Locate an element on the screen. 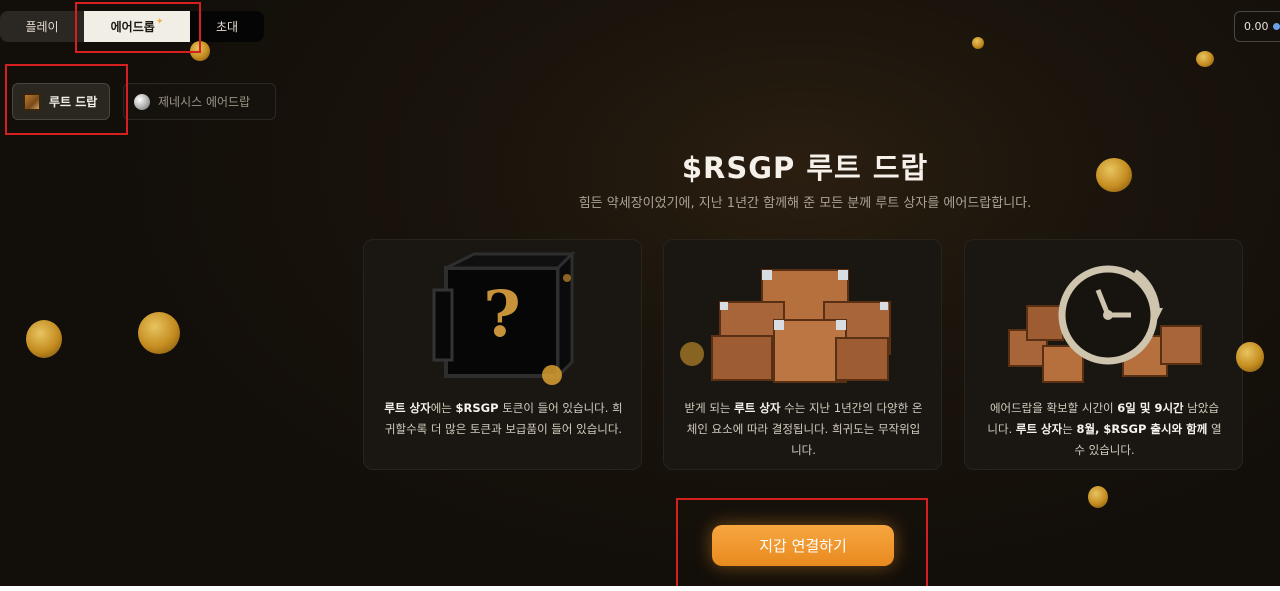 The width and height of the screenshot is (1280, 591). card-1-part-2: 에는 is located at coordinates (443, 408).